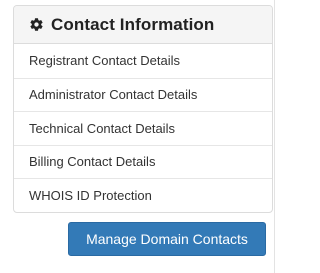  Describe the element at coordinates (143, 161) in the screenshot. I see `list-item-billing: Billing Contact Details` at that location.